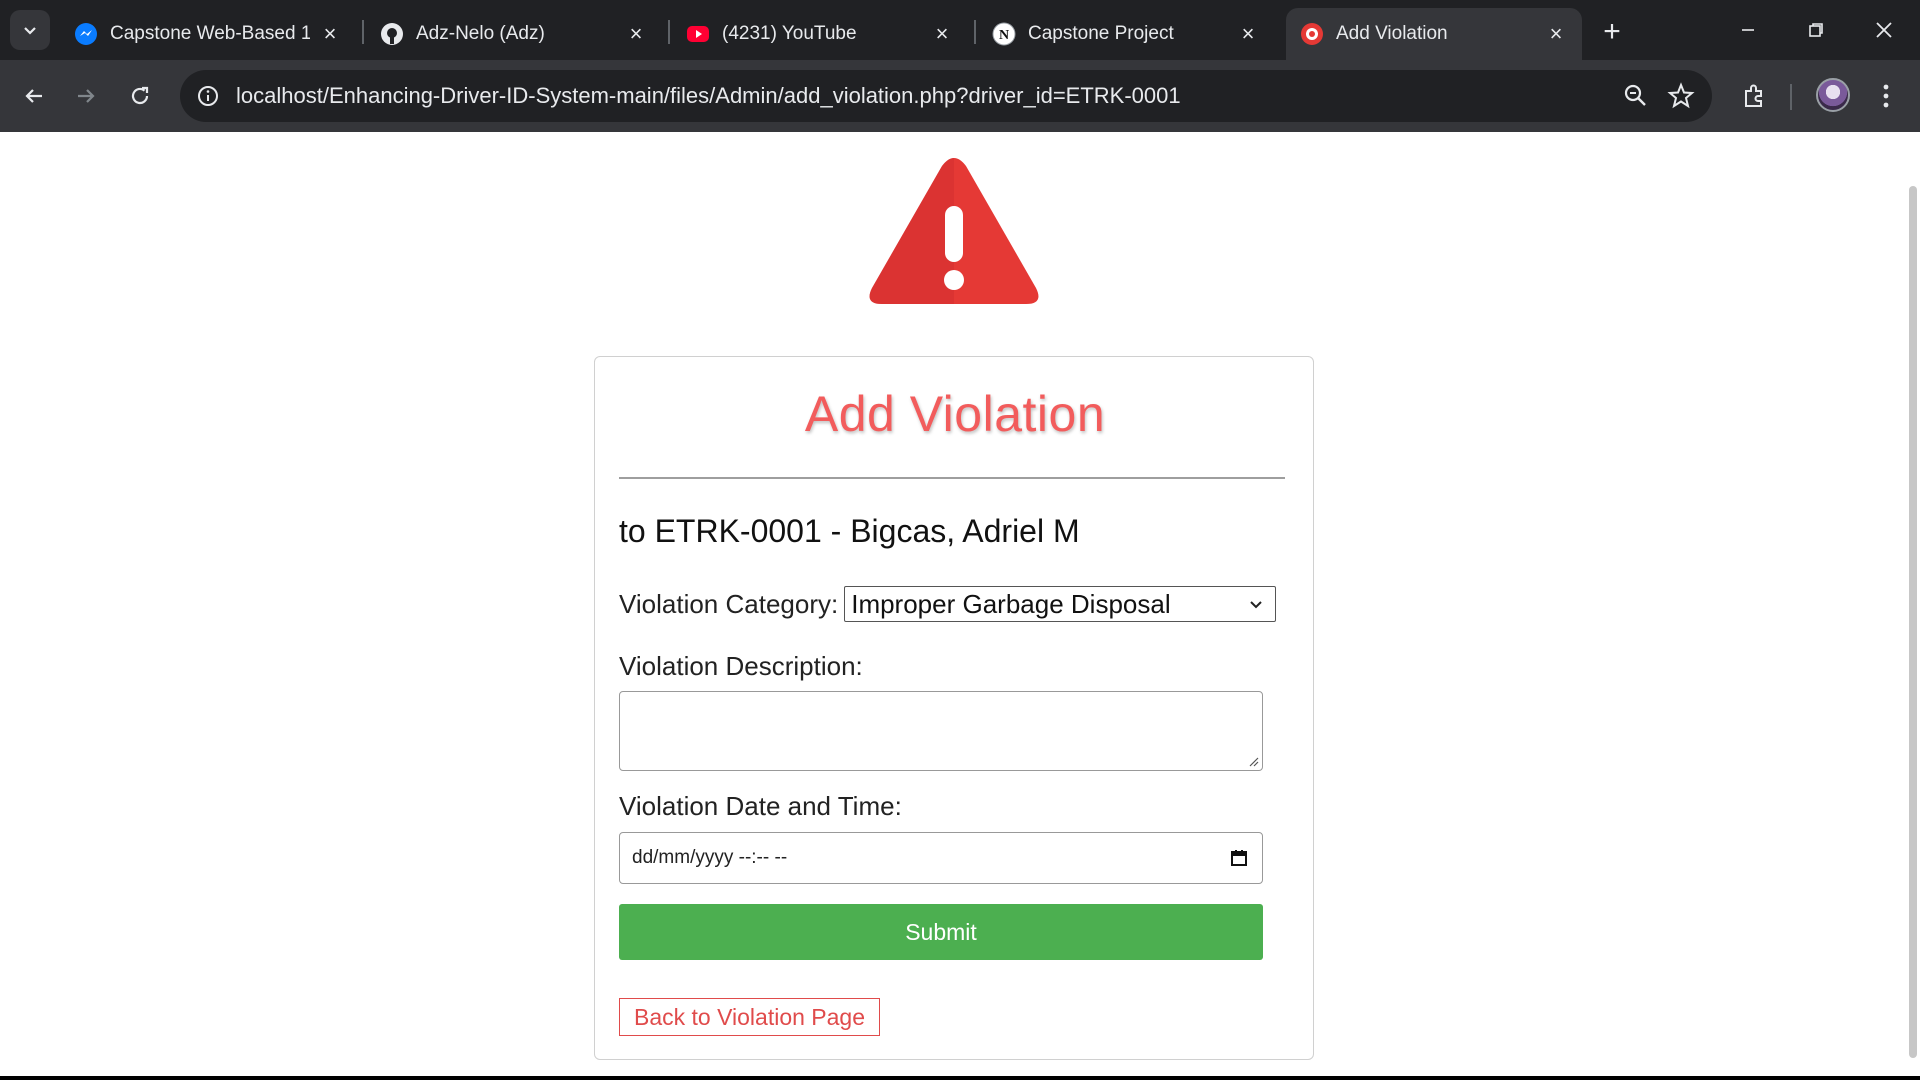 This screenshot has width=1920, height=1080. I want to click on arrow-right-icon, so click(86, 96).